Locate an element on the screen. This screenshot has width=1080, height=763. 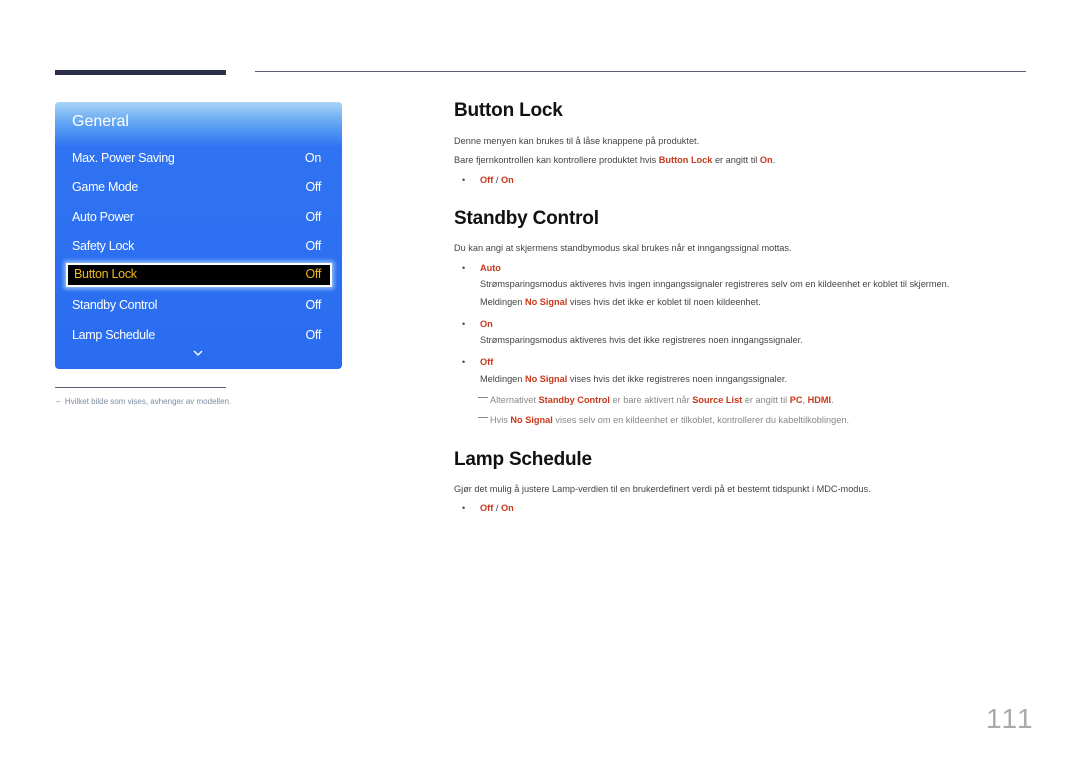
section-title-lamp-schedule: Lamp Schedule is located at coordinates (523, 459).